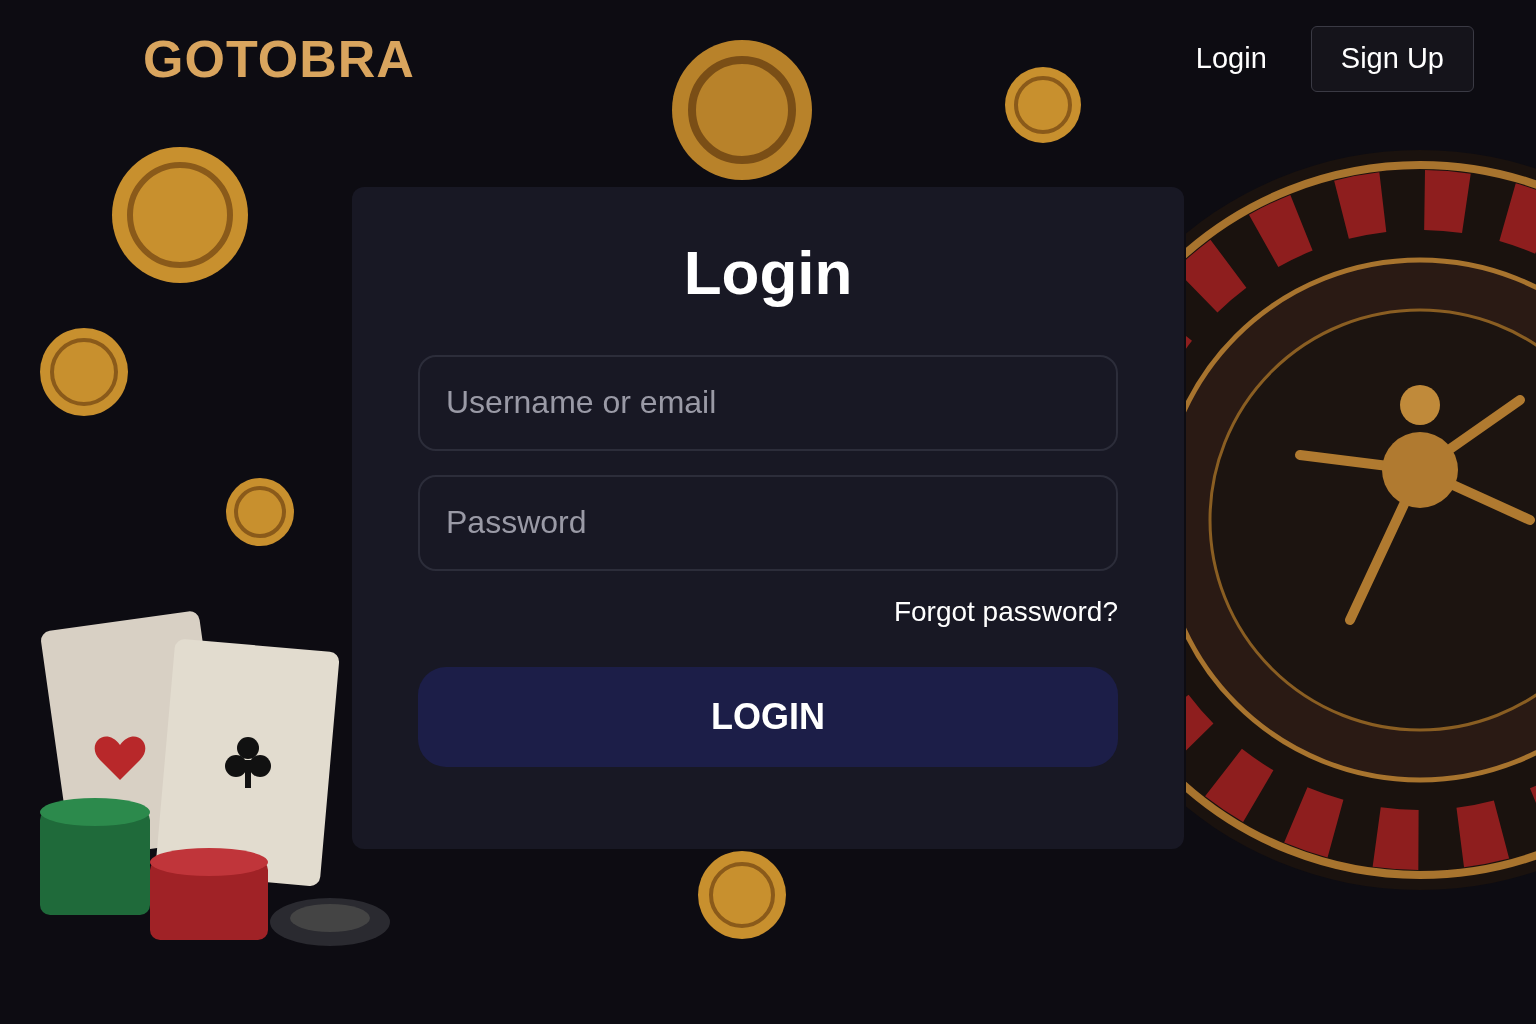 The image size is (1536, 1024). I want to click on login-link: Login, so click(1231, 59).